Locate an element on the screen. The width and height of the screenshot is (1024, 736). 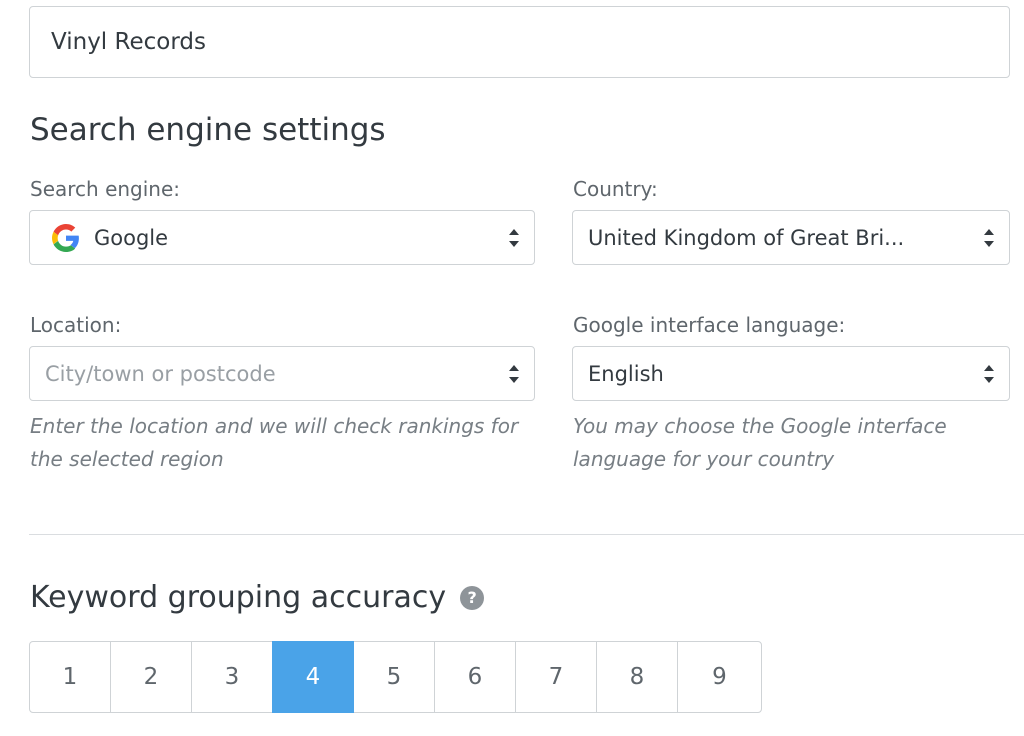
grouping-accuracy-selector: 1 2 3 4 5 6 7 8 9 is located at coordinates (395, 677).